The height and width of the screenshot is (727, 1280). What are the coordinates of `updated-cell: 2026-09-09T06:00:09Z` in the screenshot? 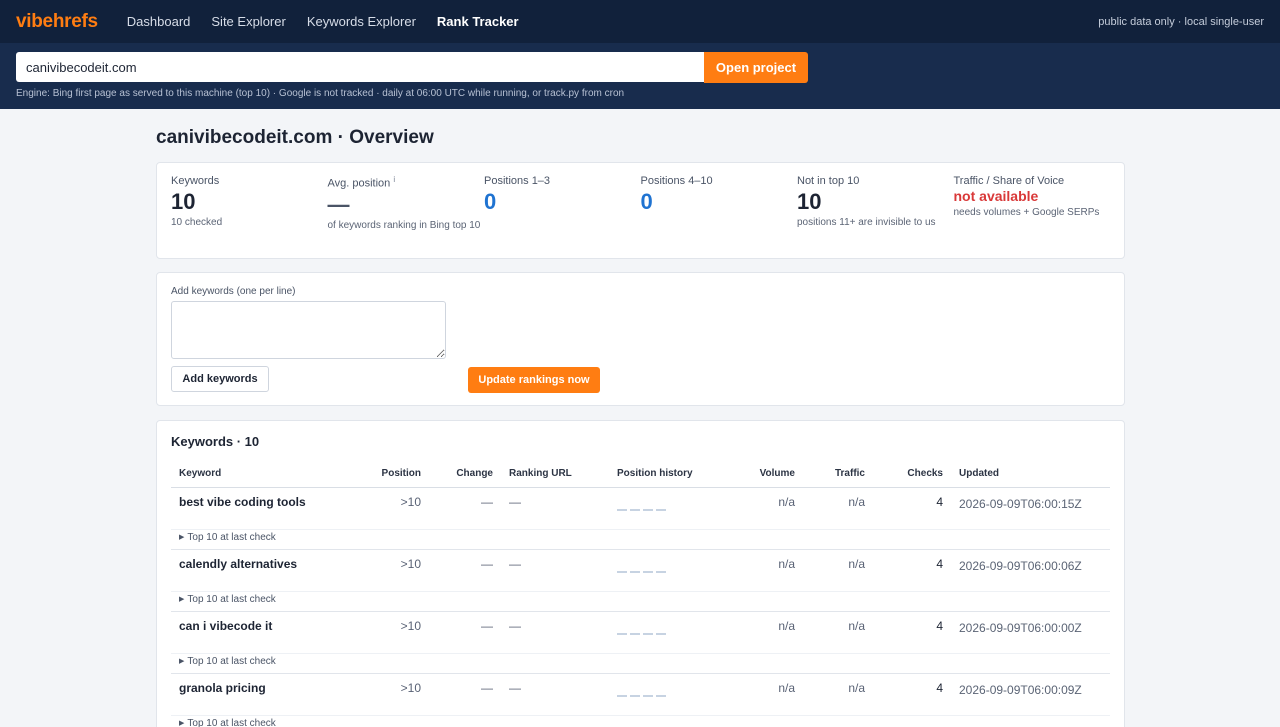 It's located at (1020, 689).